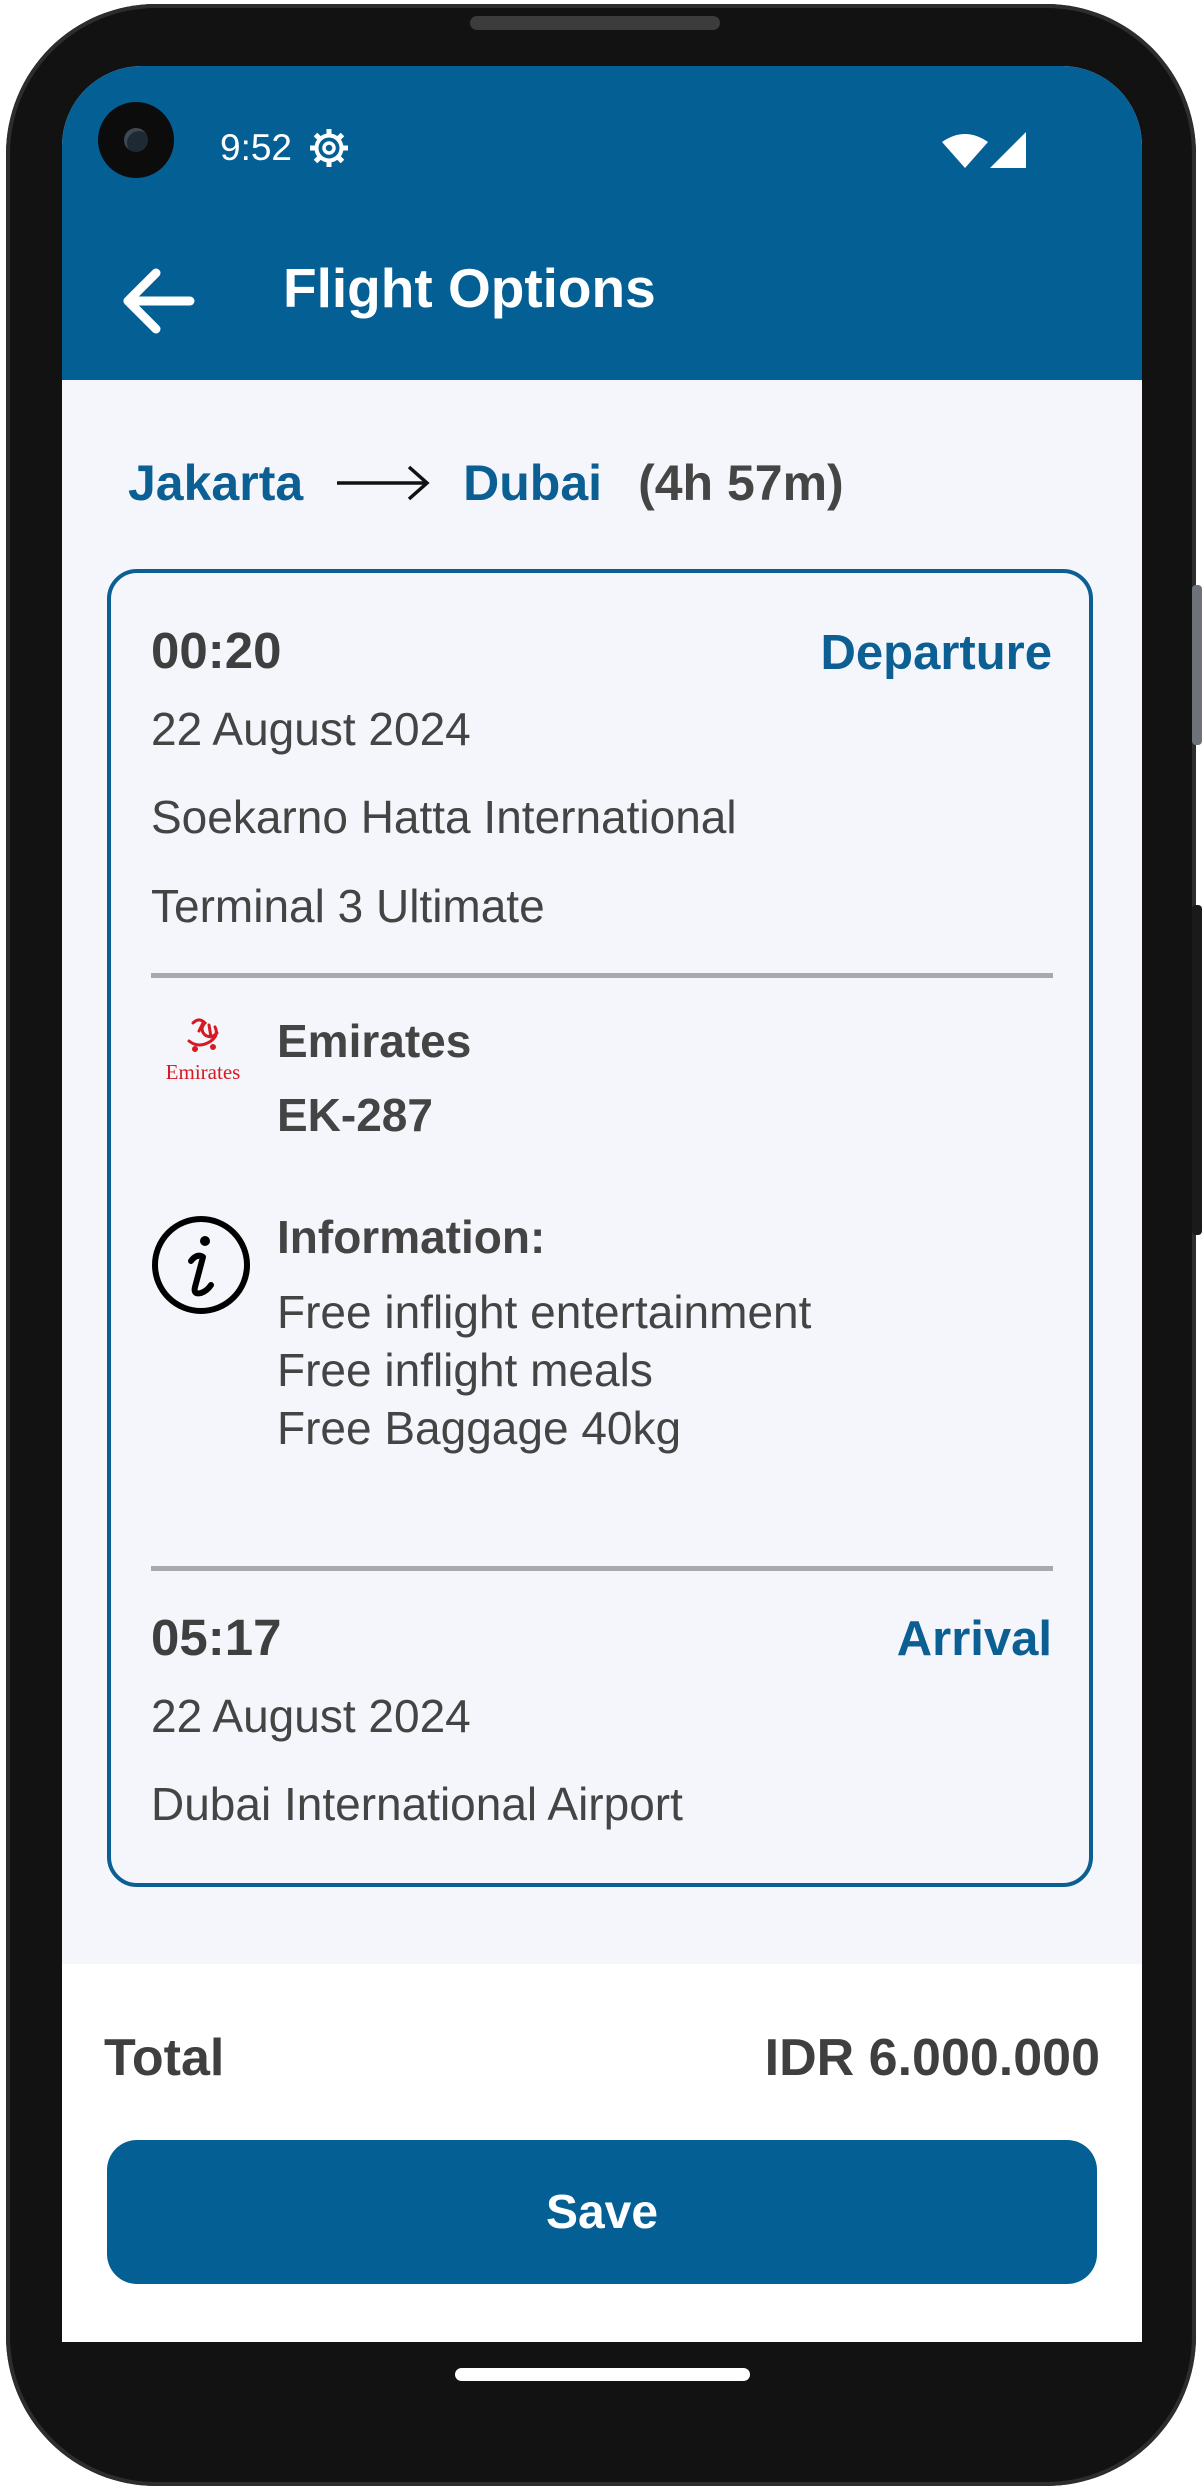 The height and width of the screenshot is (2491, 1204). I want to click on arrival-airport: Dubai International Airport, so click(417, 1804).